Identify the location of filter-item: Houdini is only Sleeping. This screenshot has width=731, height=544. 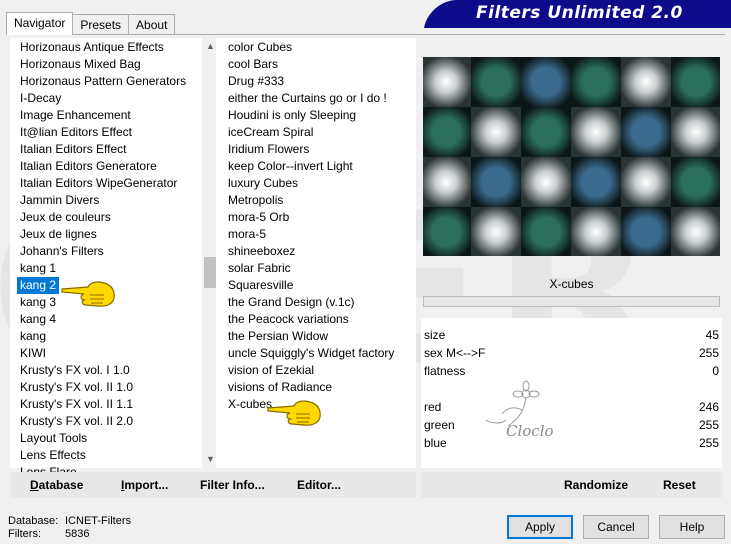
(292, 115).